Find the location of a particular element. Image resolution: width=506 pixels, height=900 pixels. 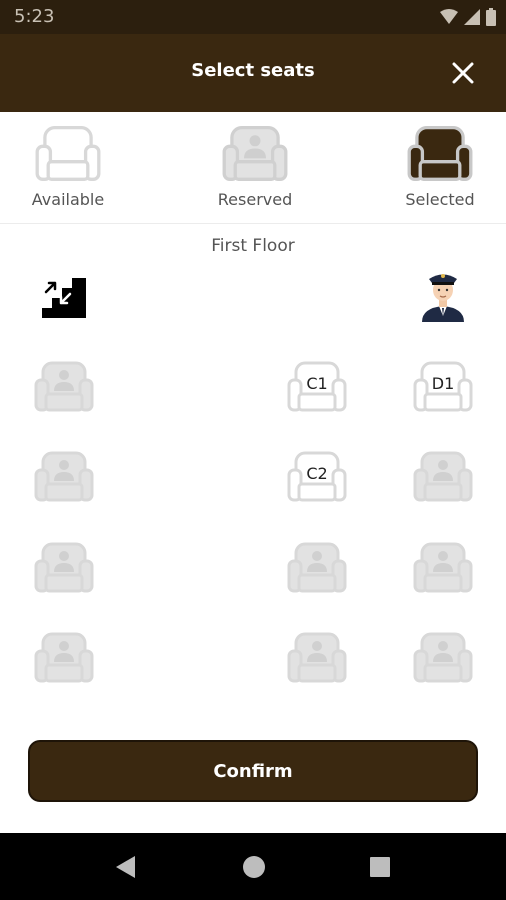

home-circle-icon is located at coordinates (254, 867).